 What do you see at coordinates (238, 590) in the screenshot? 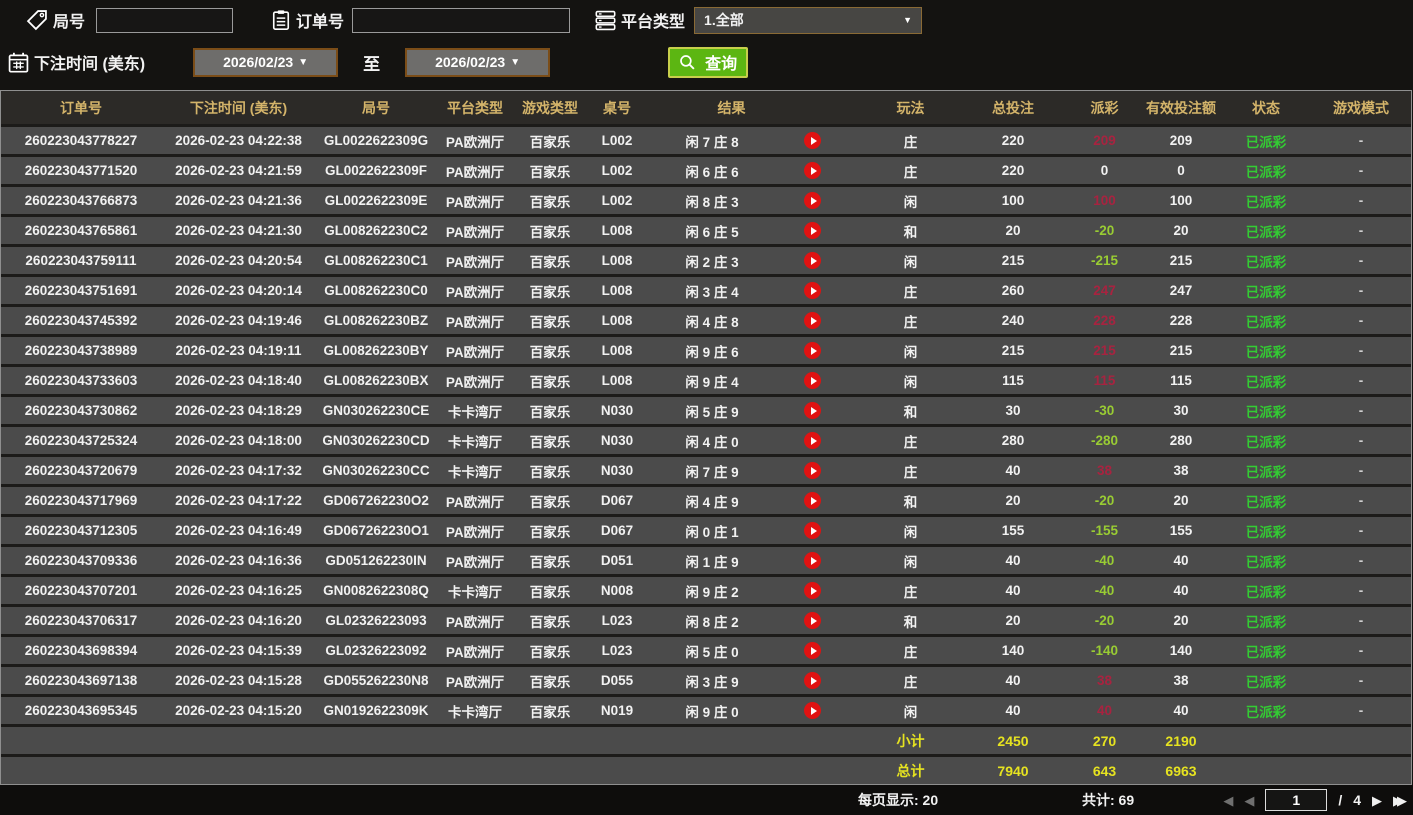
I see `bet-time-cell: 2026-02-23 04:16:25` at bounding box center [238, 590].